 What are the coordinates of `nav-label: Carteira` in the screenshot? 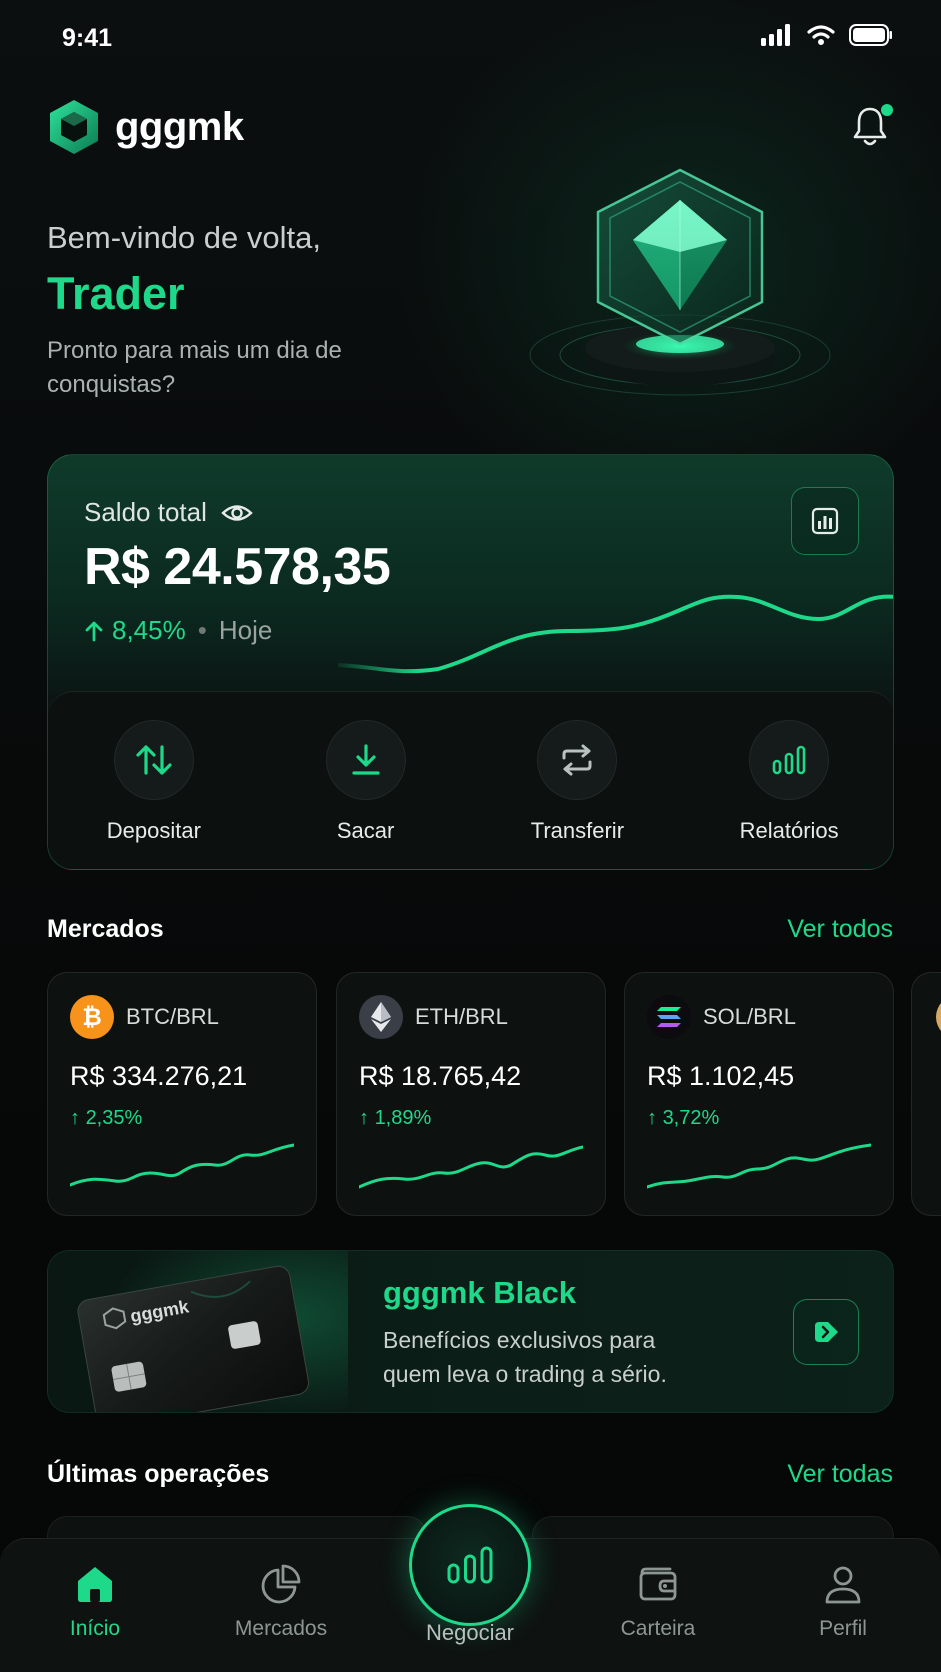 It's located at (658, 1628).